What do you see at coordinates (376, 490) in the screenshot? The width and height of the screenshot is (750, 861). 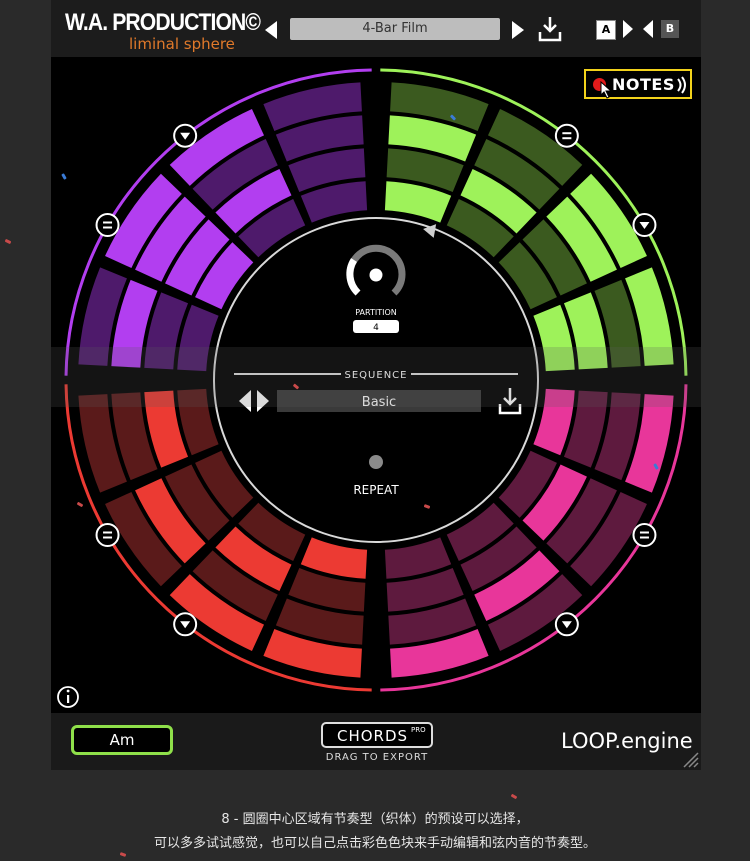 I see `repeat-label: REPEAT` at bounding box center [376, 490].